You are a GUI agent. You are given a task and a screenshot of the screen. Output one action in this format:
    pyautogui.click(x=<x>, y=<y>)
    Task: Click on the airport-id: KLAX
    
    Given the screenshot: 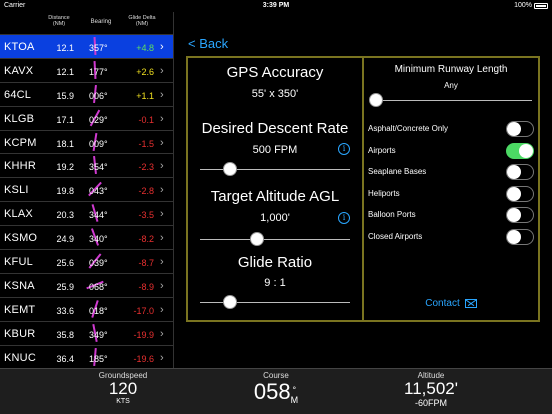 What is the action you would take?
    pyautogui.click(x=18, y=214)
    